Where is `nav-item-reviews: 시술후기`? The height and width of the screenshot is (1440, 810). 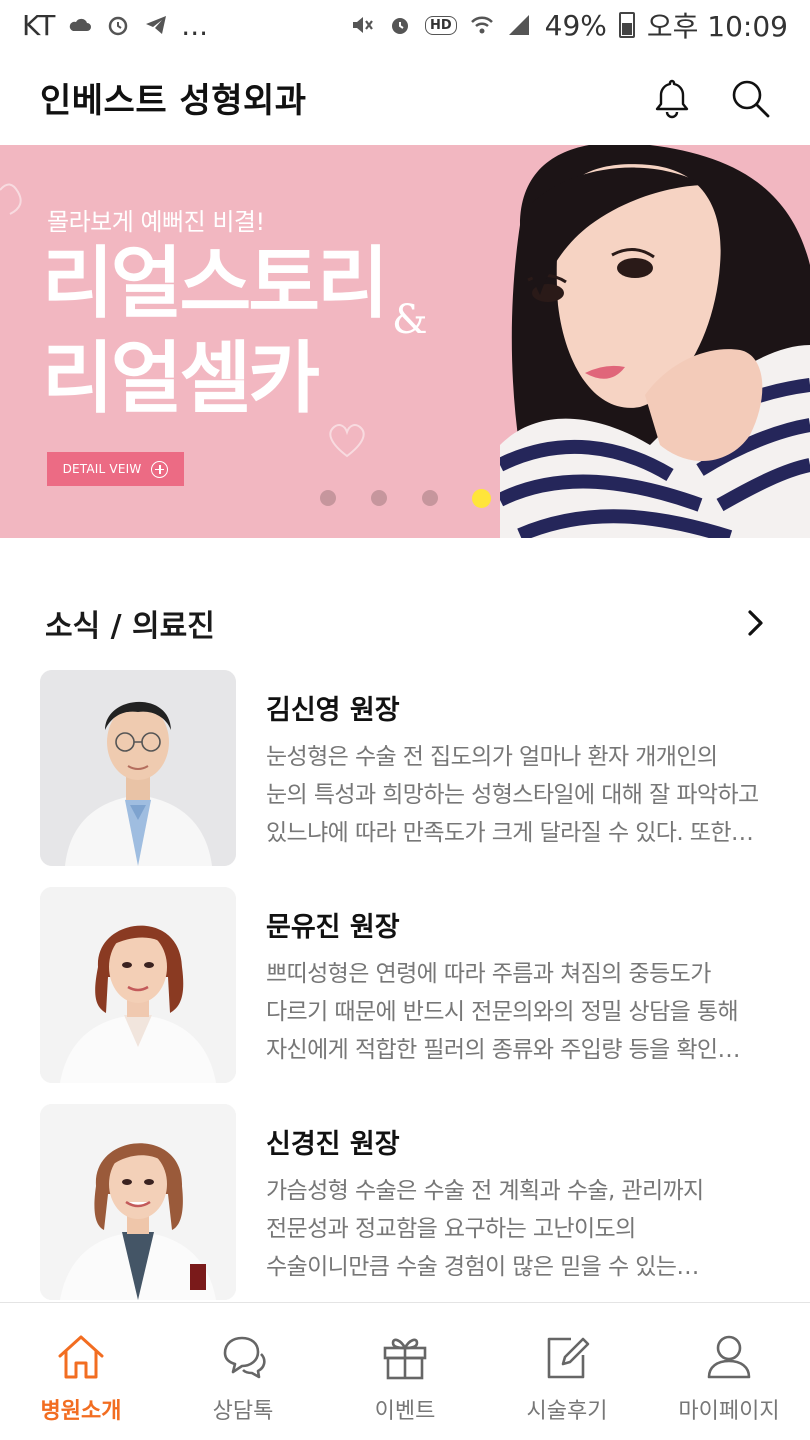 nav-item-reviews: 시술후기 is located at coordinates (567, 1371).